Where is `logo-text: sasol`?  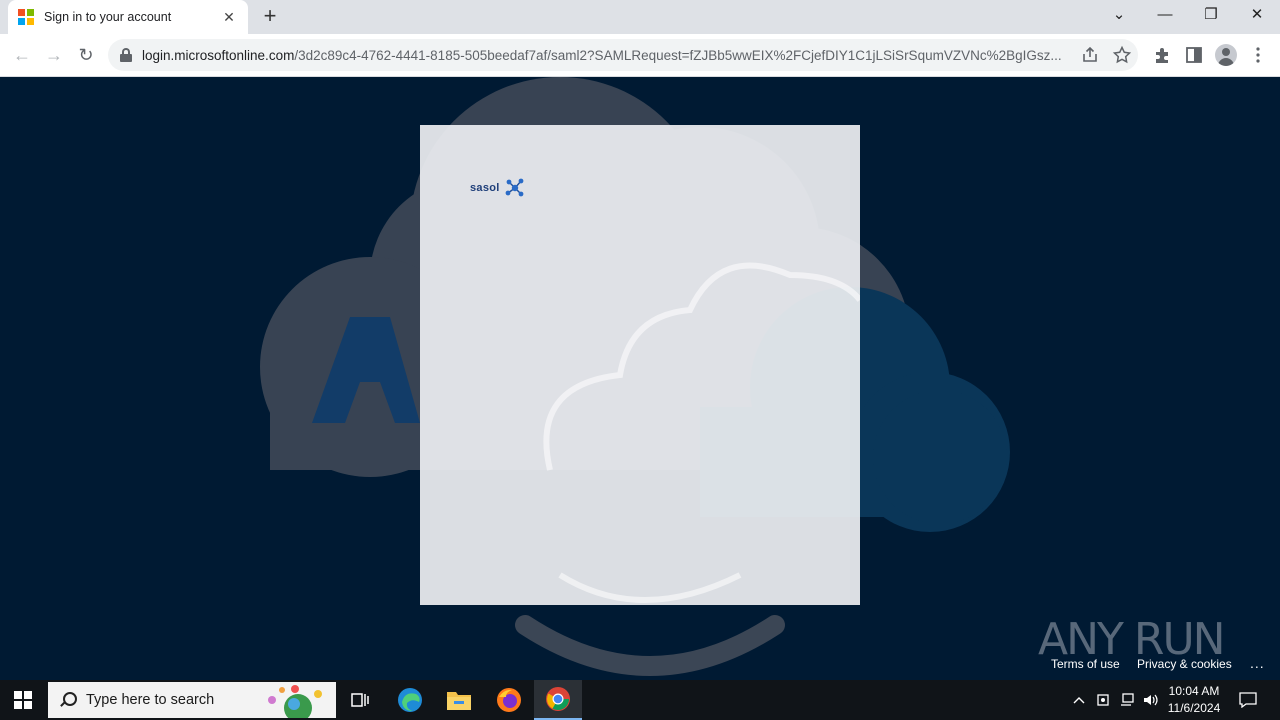
logo-text: sasol is located at coordinates (485, 188).